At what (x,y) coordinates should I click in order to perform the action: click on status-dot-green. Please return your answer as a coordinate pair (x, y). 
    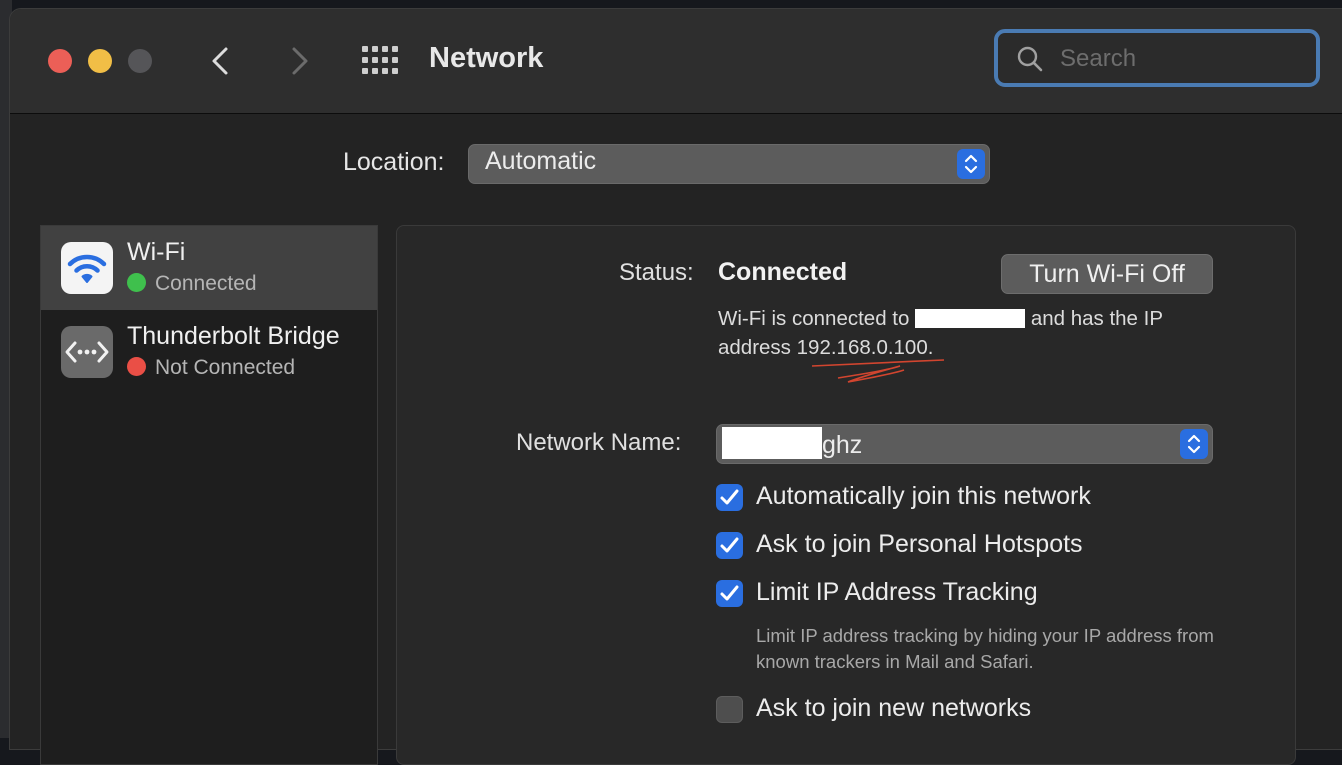
    Looking at the image, I should click on (136, 282).